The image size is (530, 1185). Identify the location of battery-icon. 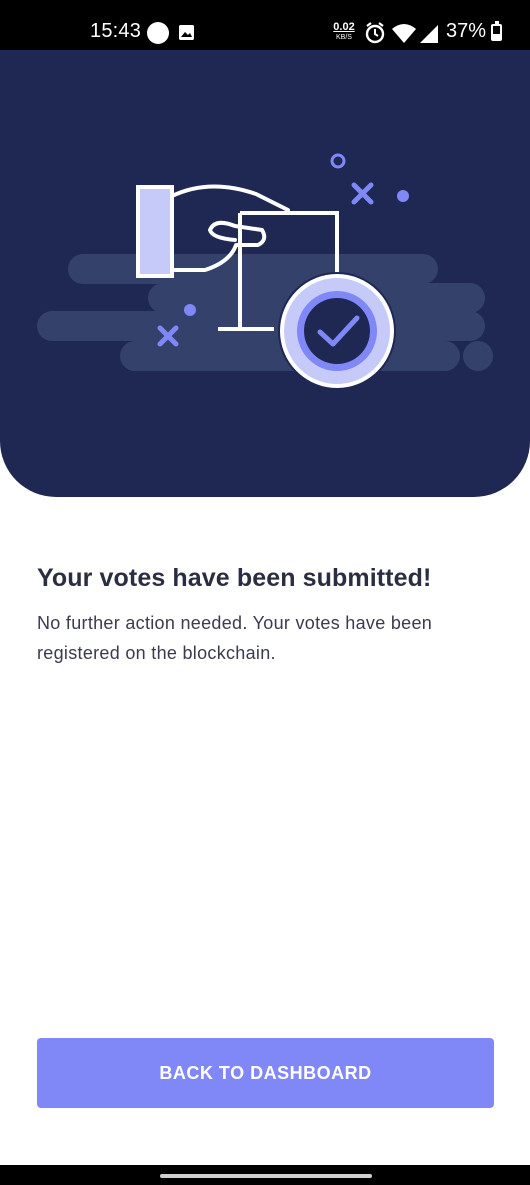
(496, 31).